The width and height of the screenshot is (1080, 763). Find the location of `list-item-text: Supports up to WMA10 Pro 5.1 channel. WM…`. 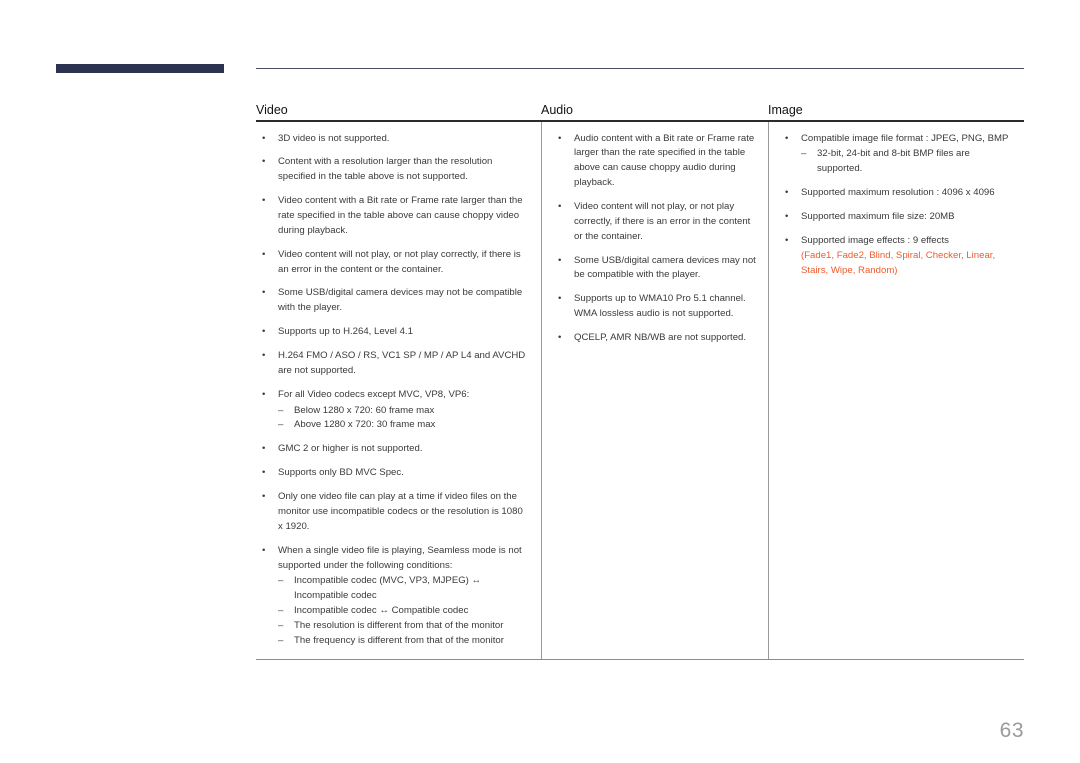

list-item-text: Supports up to WMA10 Pro 5.1 channel. WM… is located at coordinates (660, 306).